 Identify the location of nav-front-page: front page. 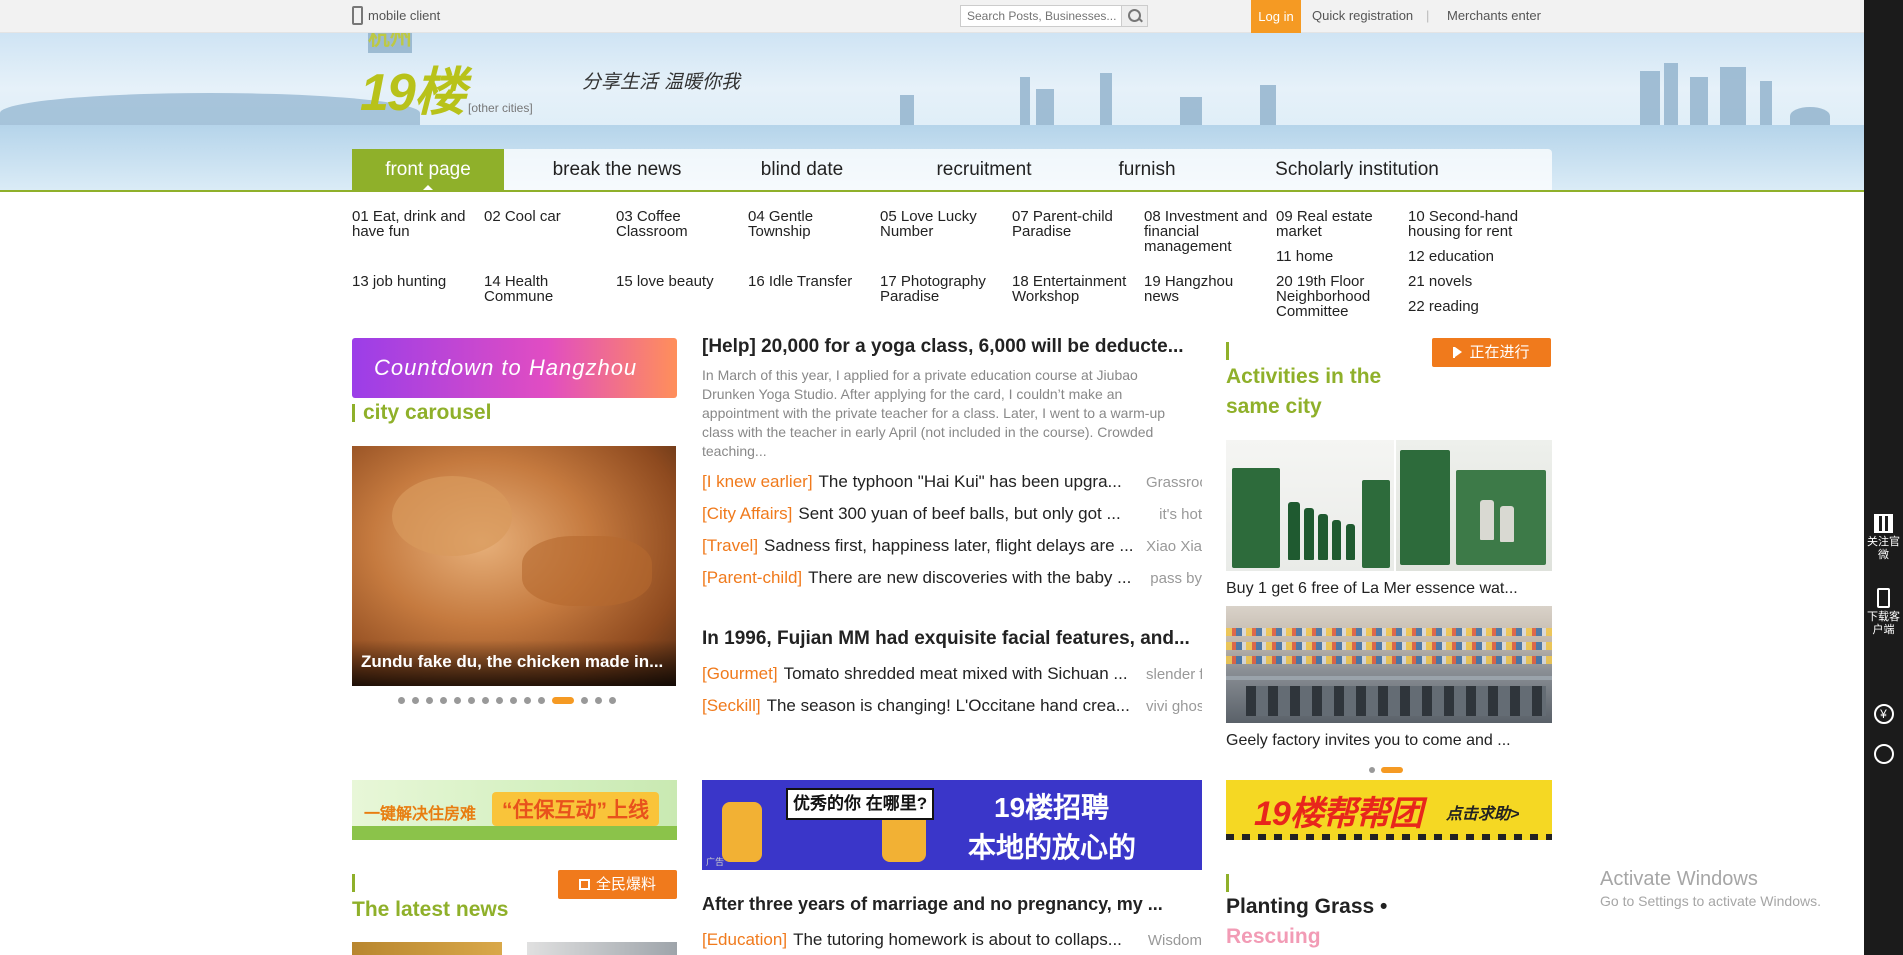
(428, 170).